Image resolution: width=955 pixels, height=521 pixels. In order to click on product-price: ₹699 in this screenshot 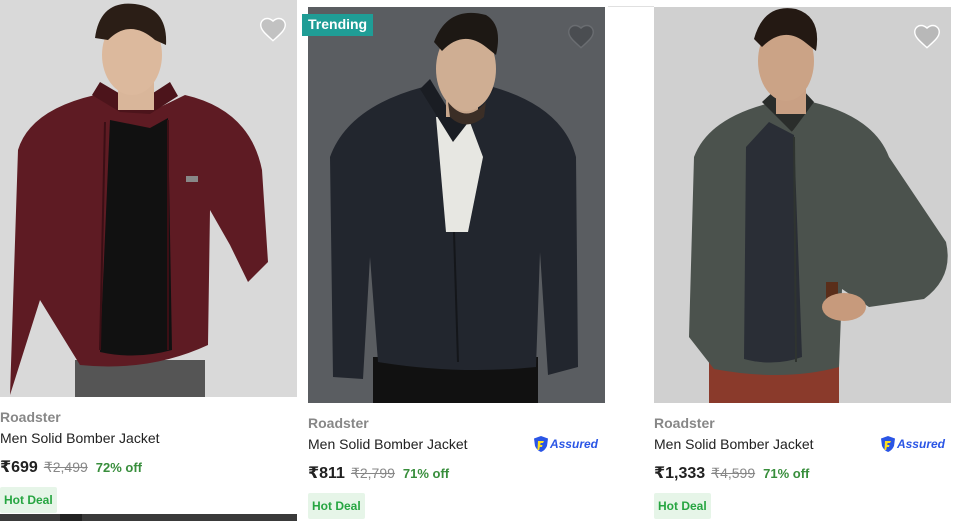, I will do `click(19, 467)`.